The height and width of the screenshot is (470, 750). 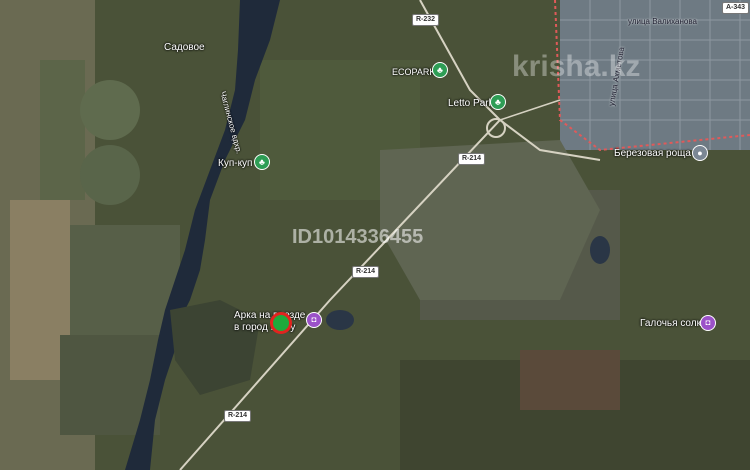 I want to click on road-shield-r232: R-232, so click(x=426, y=20).